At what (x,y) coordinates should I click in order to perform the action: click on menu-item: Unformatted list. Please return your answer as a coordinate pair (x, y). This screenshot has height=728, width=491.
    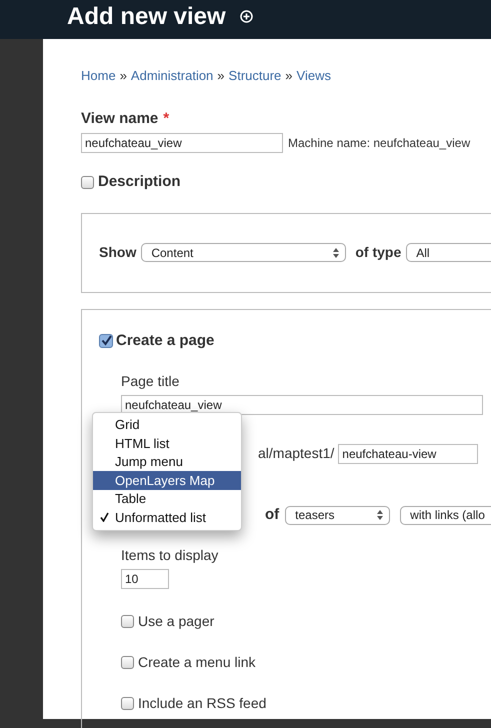
    Looking at the image, I should click on (167, 517).